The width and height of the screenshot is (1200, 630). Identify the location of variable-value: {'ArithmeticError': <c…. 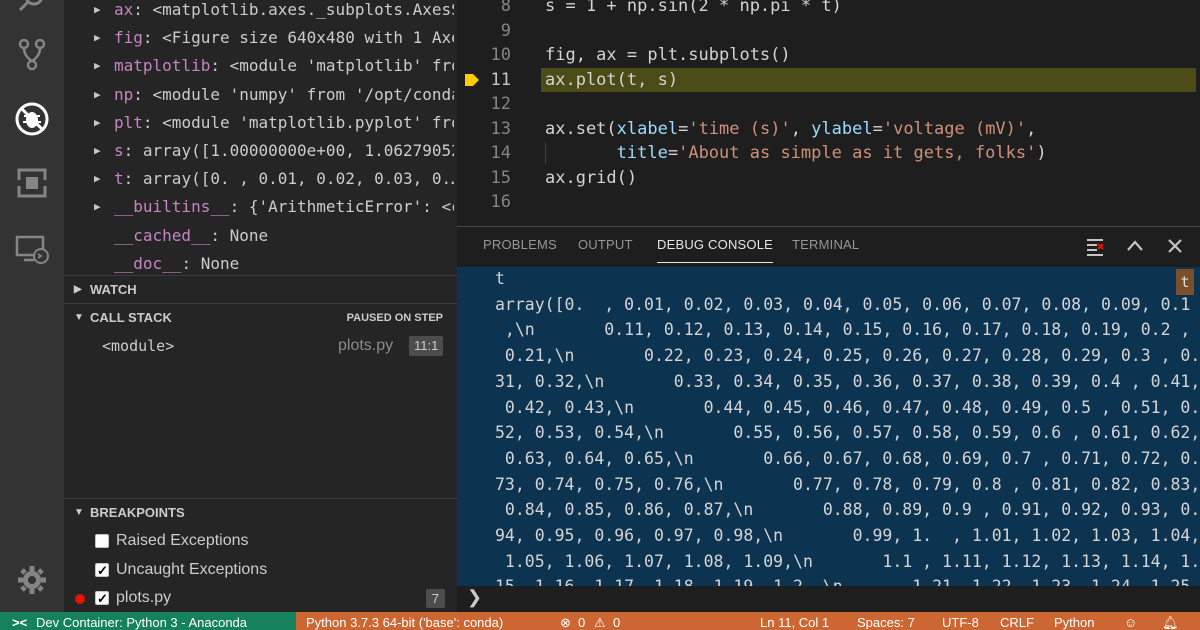
(351, 207).